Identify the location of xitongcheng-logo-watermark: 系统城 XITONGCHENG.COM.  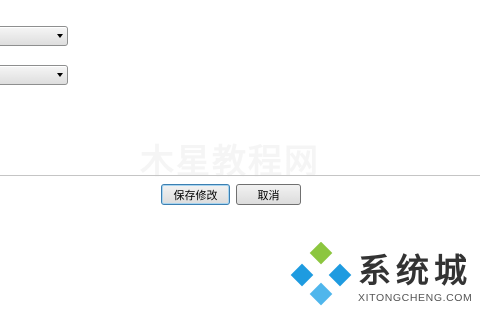
(381, 277).